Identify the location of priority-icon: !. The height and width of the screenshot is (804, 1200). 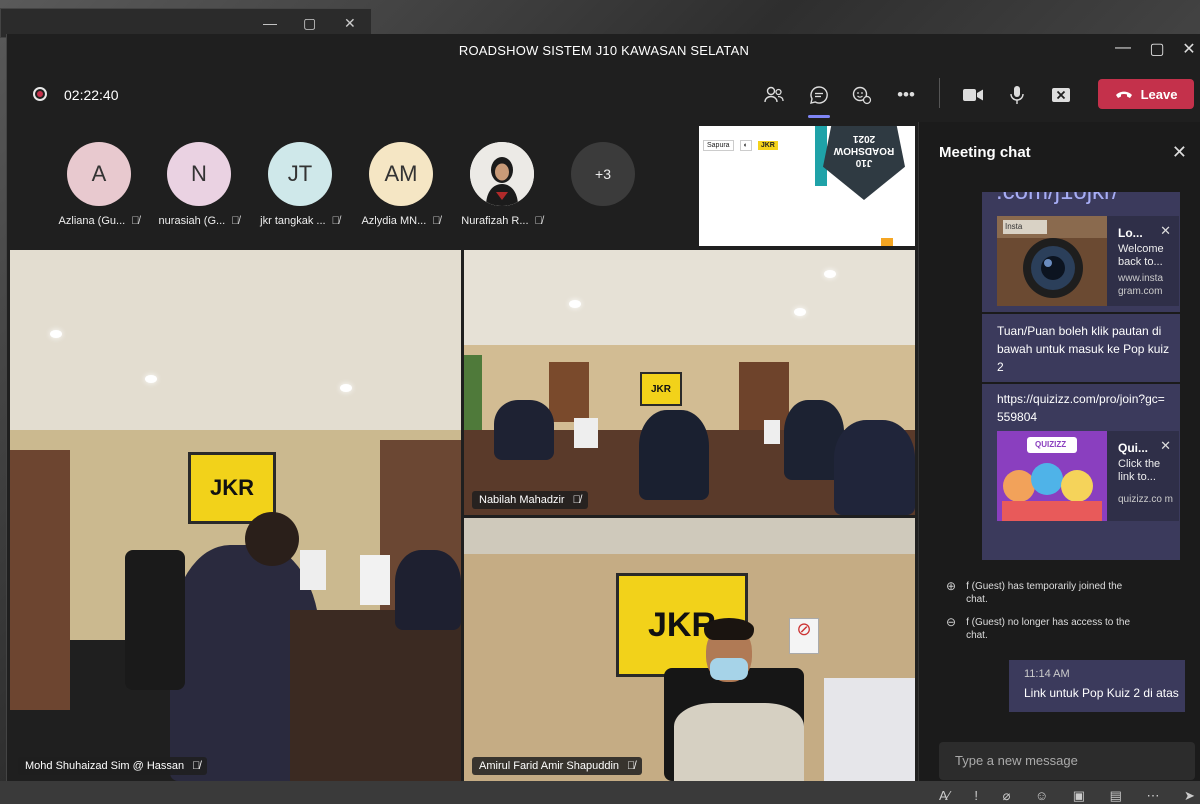
(976, 796).